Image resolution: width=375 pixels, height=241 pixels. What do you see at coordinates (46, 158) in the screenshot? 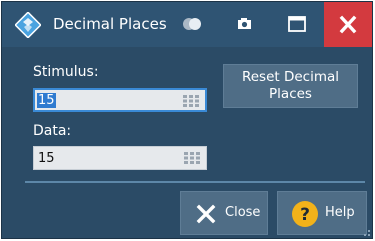
I see `data-value: 15` at bounding box center [46, 158].